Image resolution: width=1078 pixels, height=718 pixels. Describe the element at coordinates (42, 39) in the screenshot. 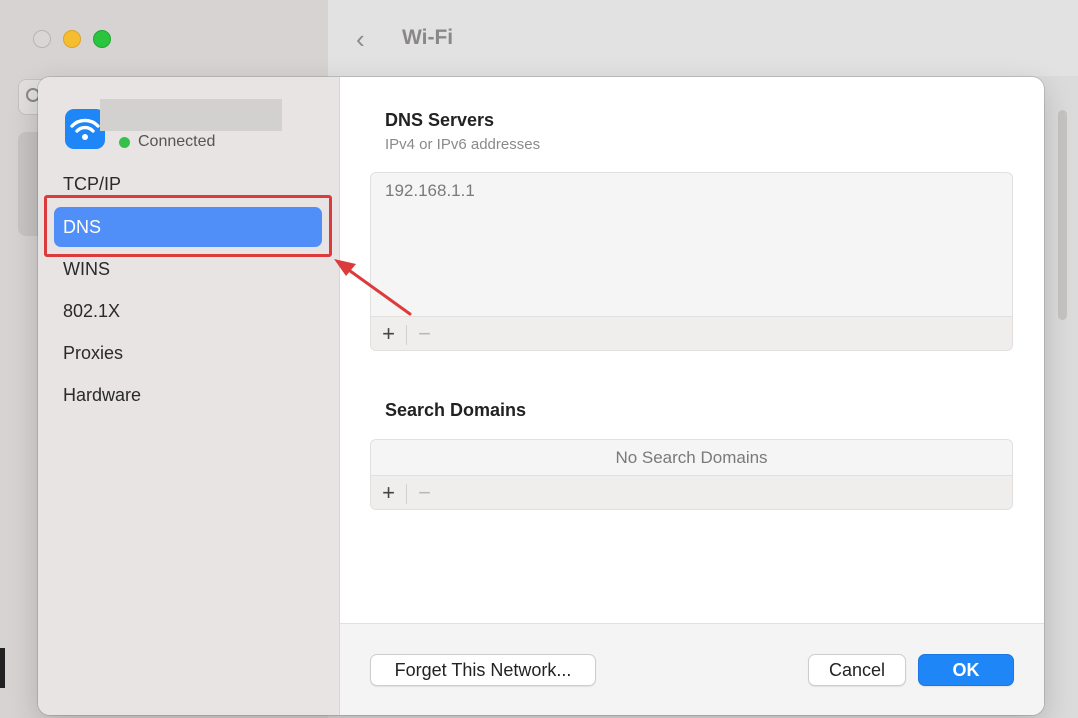

I see `close-window-button` at that location.